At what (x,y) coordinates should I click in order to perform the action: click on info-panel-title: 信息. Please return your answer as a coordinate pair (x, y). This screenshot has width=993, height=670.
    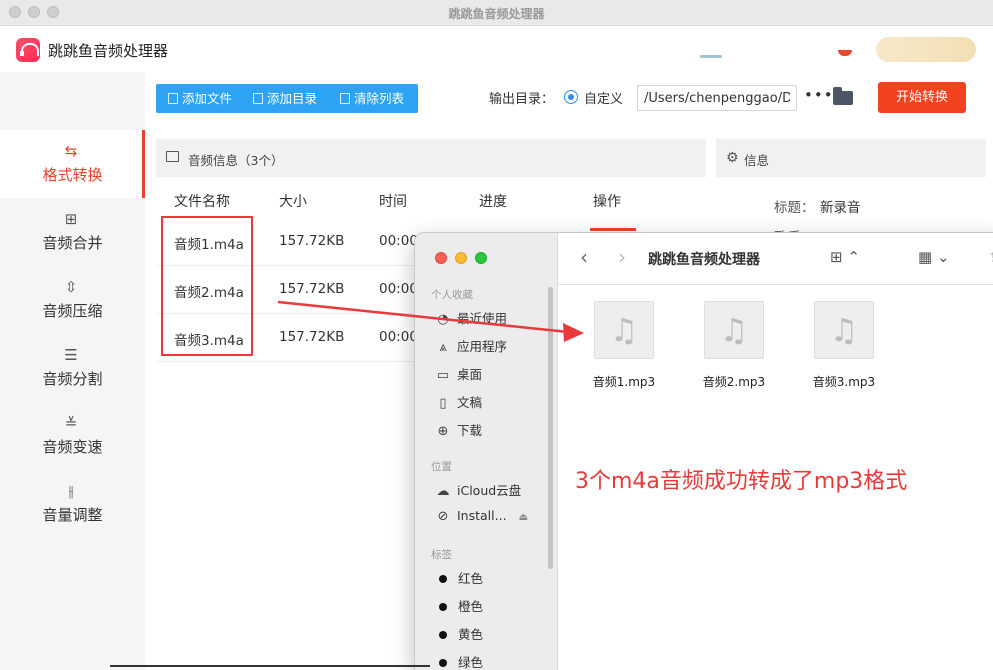
    Looking at the image, I should click on (757, 160).